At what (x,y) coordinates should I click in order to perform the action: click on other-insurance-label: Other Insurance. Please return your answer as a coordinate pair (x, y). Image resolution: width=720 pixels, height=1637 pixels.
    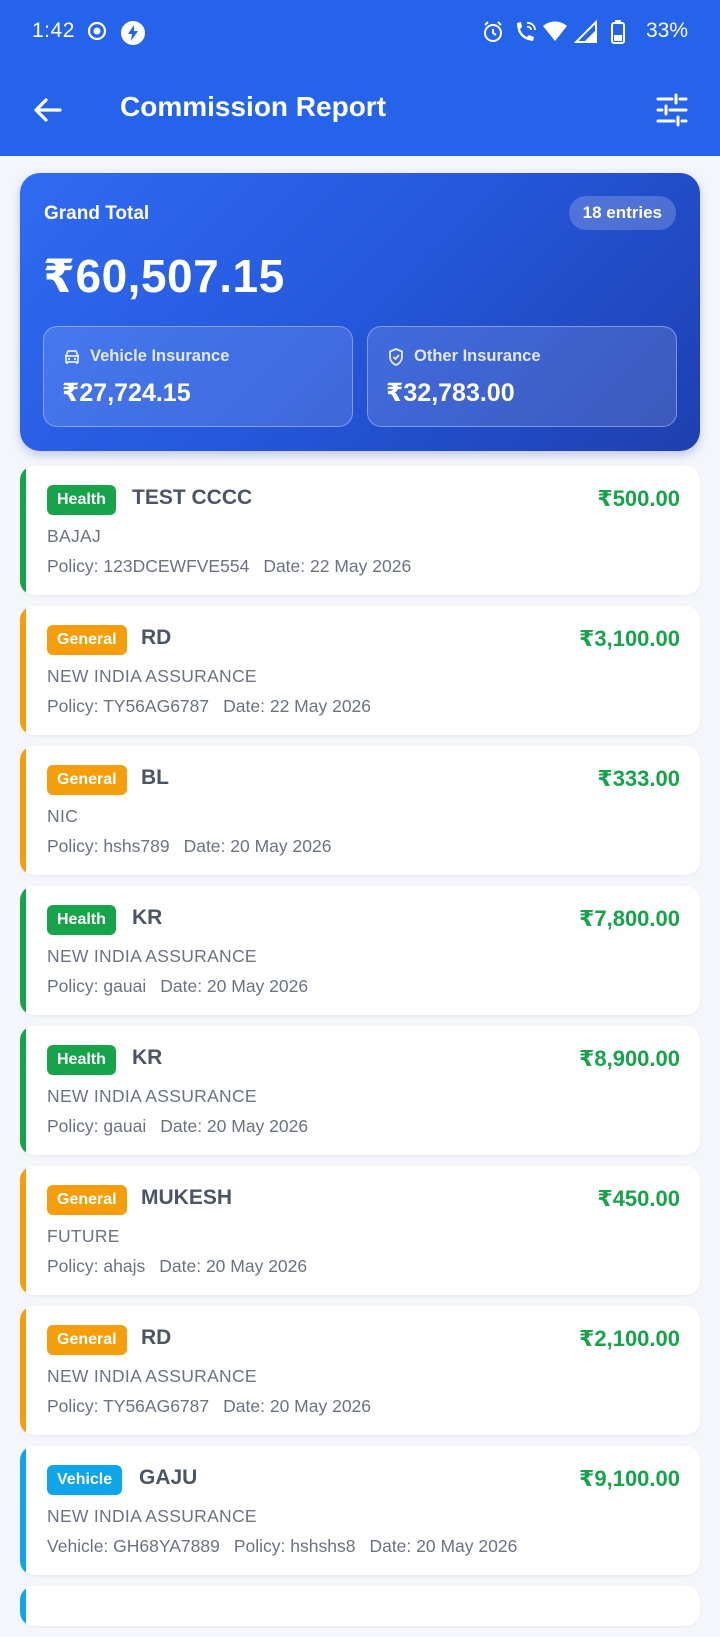
    Looking at the image, I should click on (477, 356).